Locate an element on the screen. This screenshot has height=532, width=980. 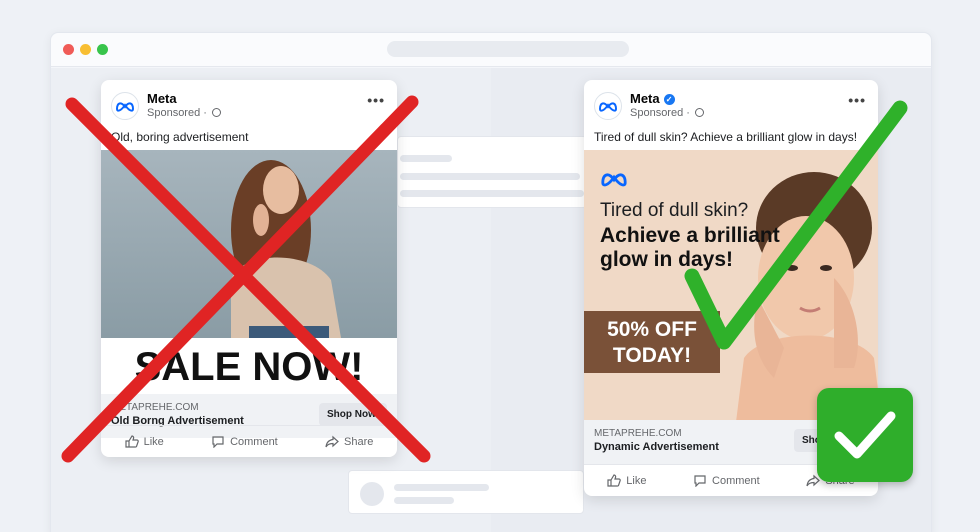
ad-caption: Old, boring advertisement is located at coordinates (180, 137).